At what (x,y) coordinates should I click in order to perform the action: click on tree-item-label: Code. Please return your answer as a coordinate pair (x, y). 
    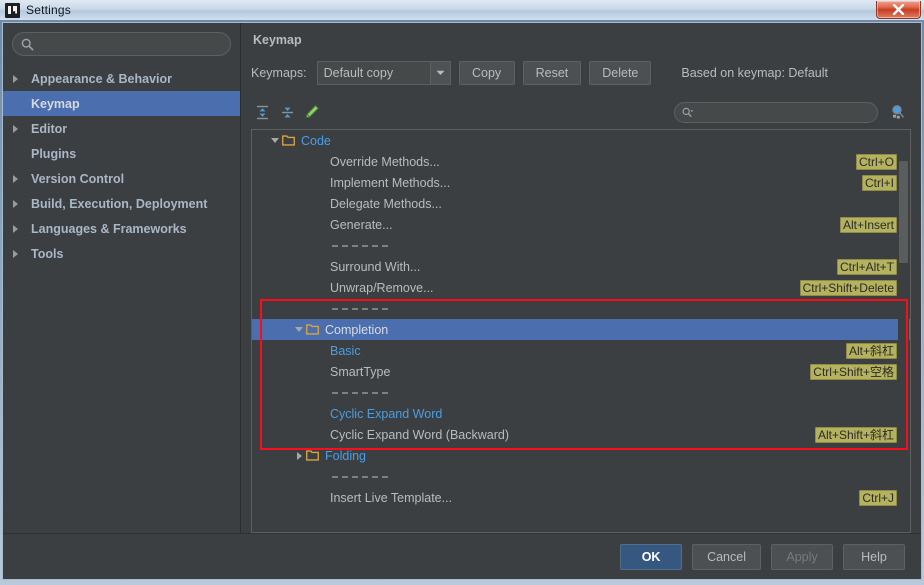
    Looking at the image, I should click on (316, 140).